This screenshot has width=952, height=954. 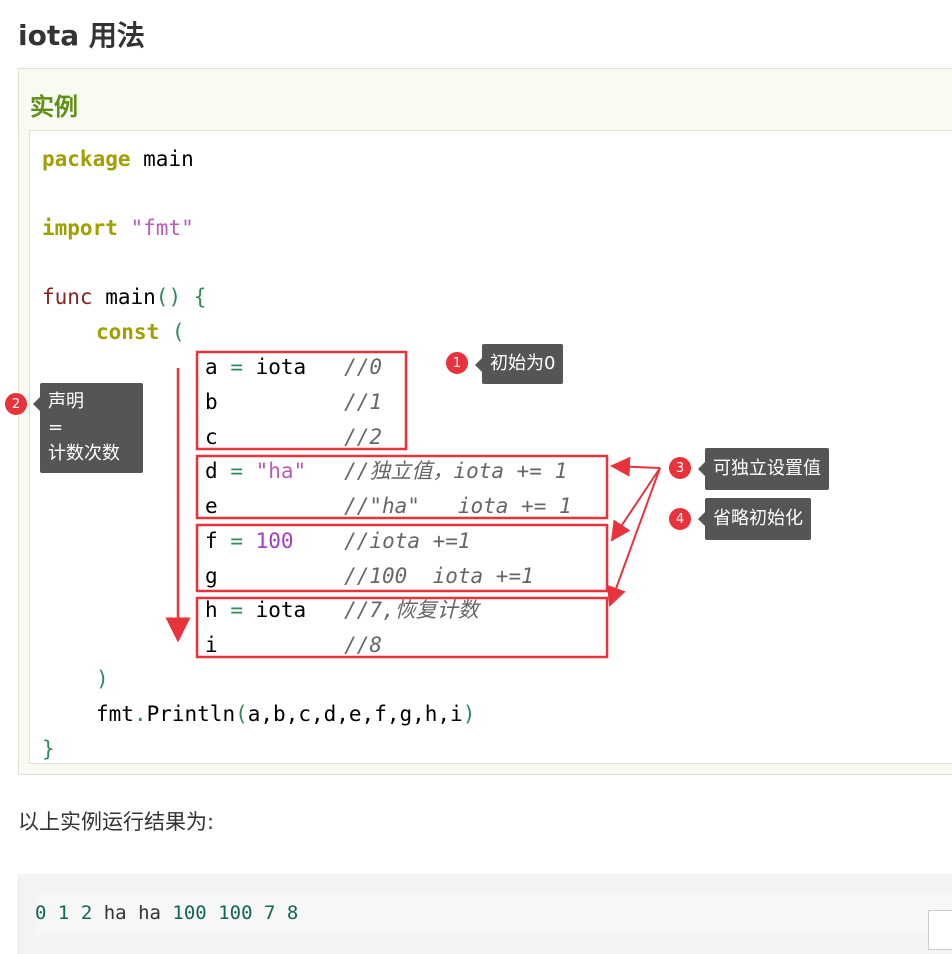 I want to click on annotation-badge-4: 4, so click(x=680, y=519).